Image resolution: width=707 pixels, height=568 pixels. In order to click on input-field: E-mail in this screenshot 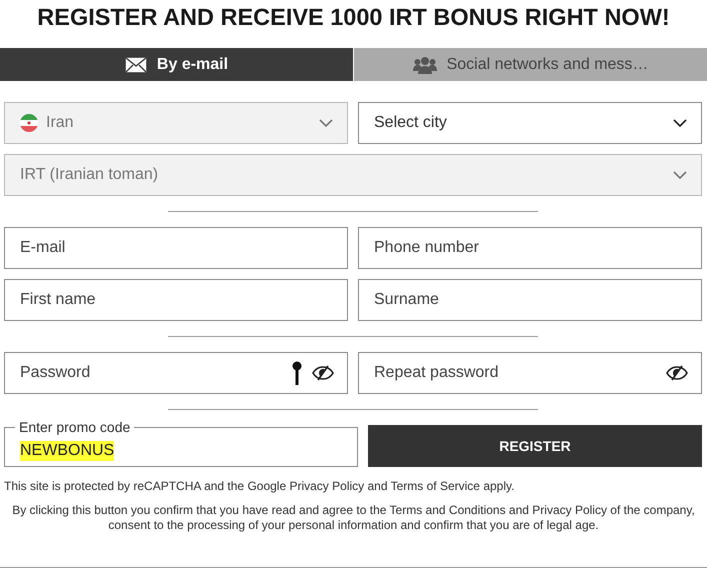, I will do `click(176, 248)`.